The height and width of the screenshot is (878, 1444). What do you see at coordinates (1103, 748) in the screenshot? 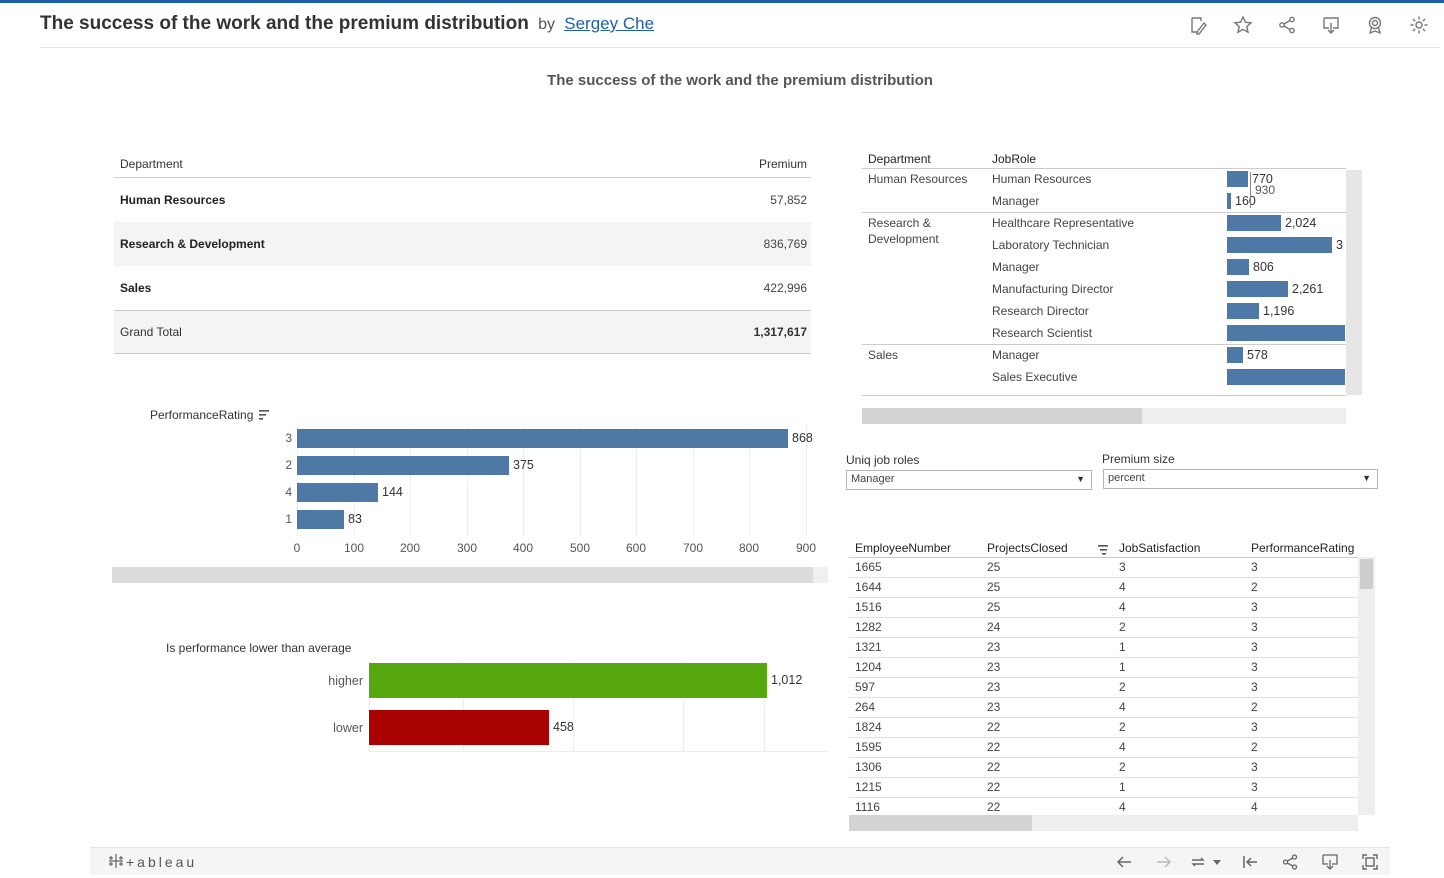
I see `table-row: 1595 22 4 2` at bounding box center [1103, 748].